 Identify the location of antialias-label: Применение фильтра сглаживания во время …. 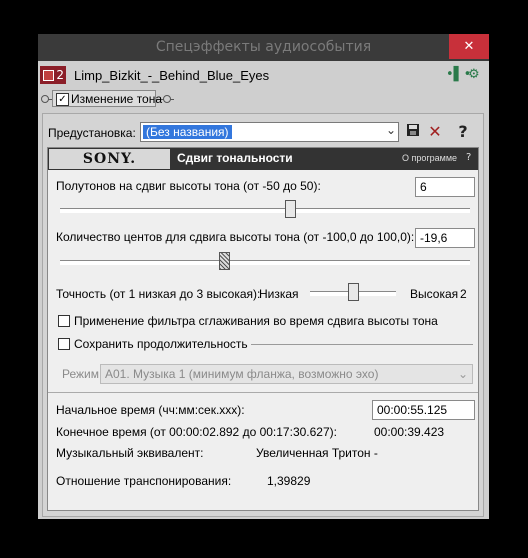
(256, 321).